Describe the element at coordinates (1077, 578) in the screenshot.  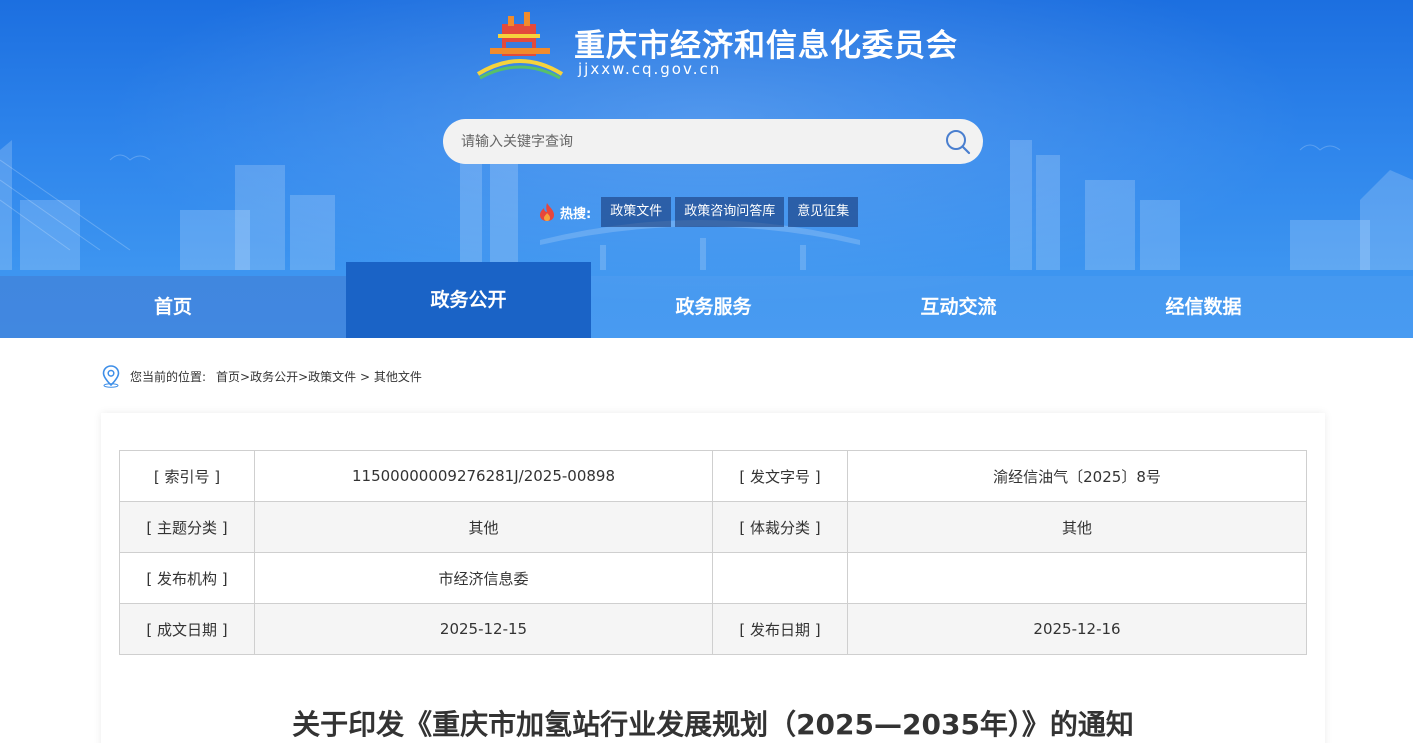
I see `meta-value` at that location.